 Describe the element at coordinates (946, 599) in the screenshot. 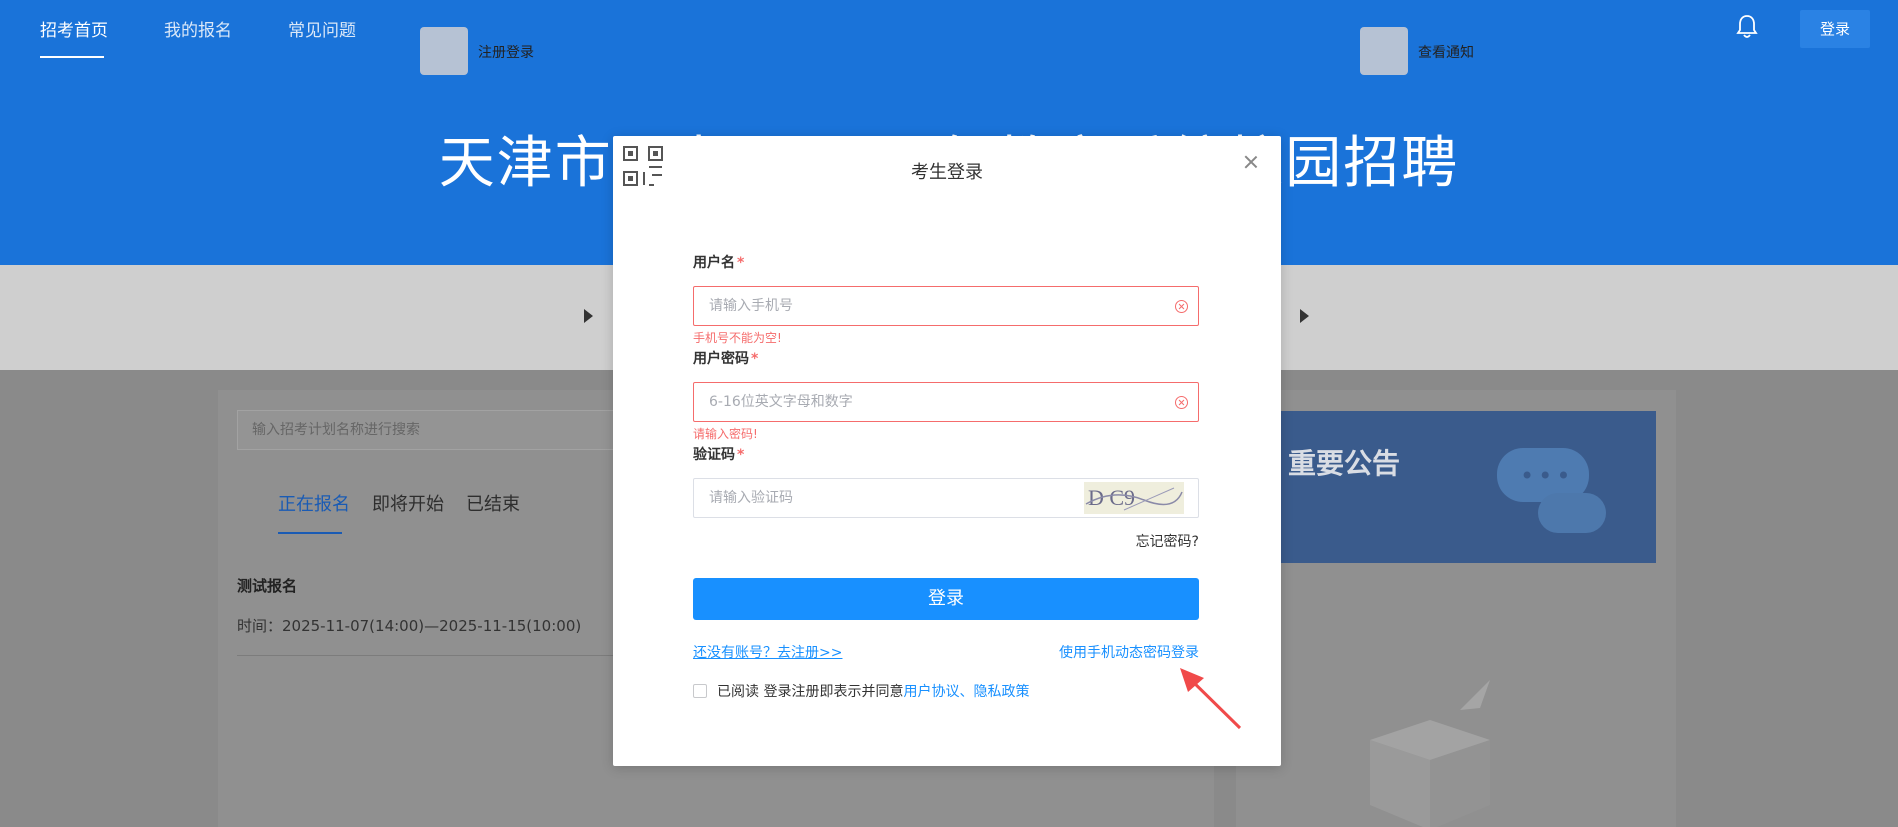

I see `login-button: 登录` at that location.